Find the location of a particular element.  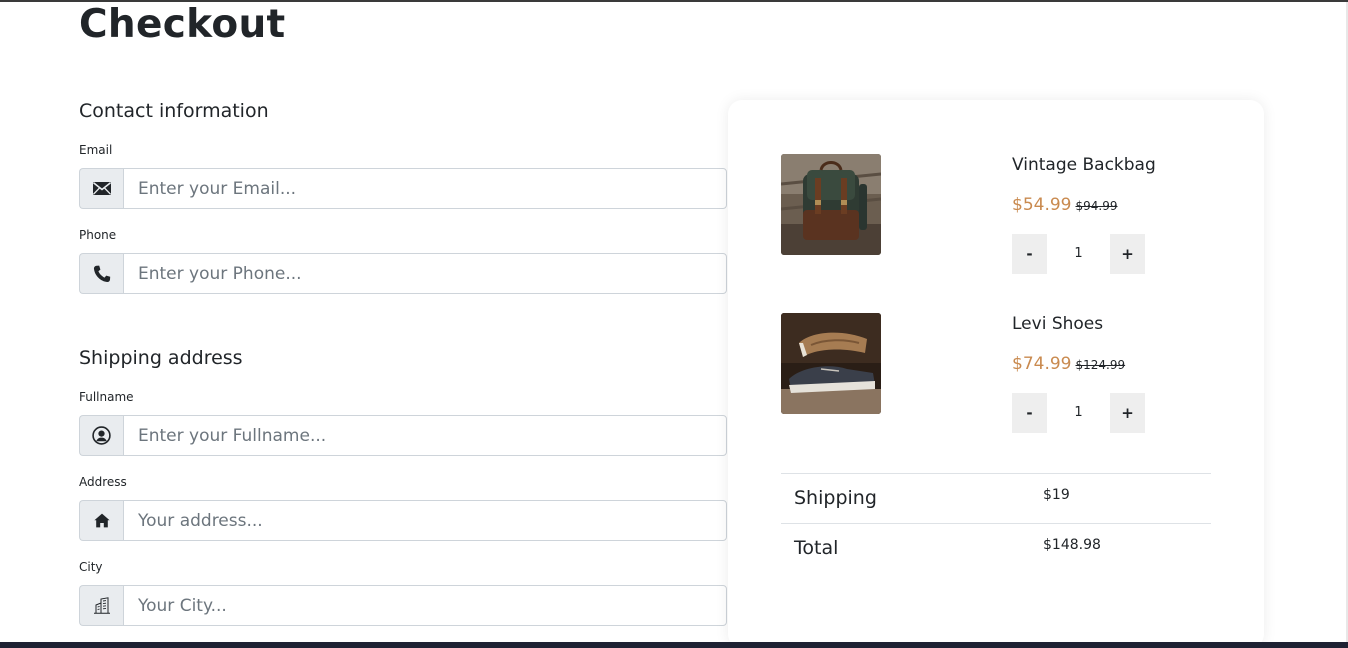

email-input-group is located at coordinates (403, 188).